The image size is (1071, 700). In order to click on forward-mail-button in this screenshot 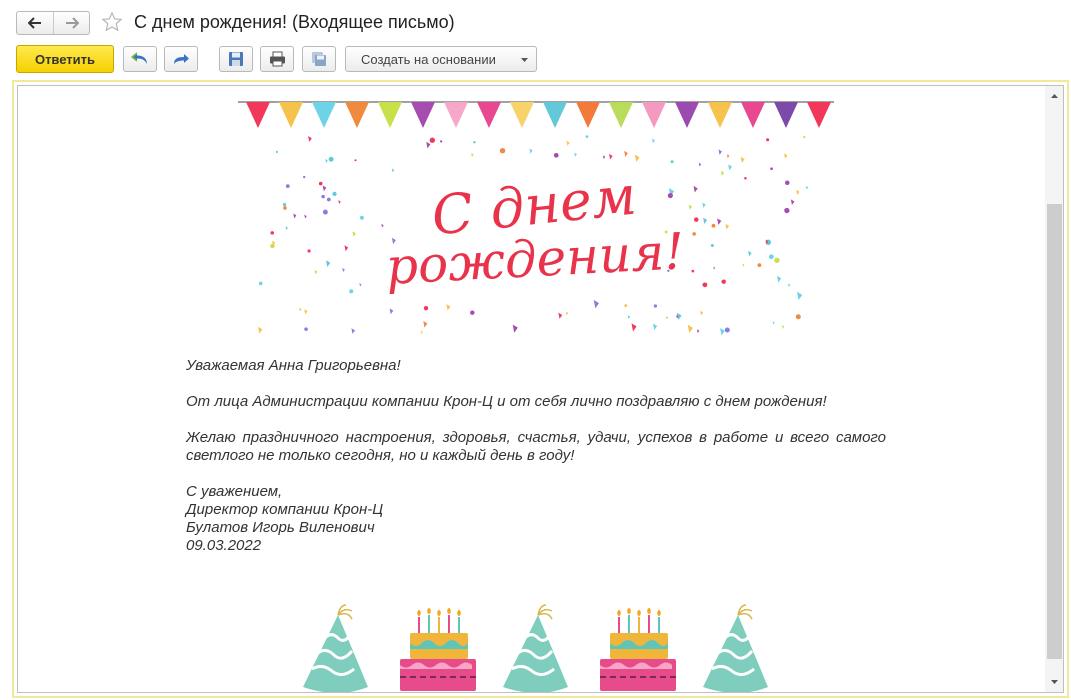, I will do `click(181, 59)`.